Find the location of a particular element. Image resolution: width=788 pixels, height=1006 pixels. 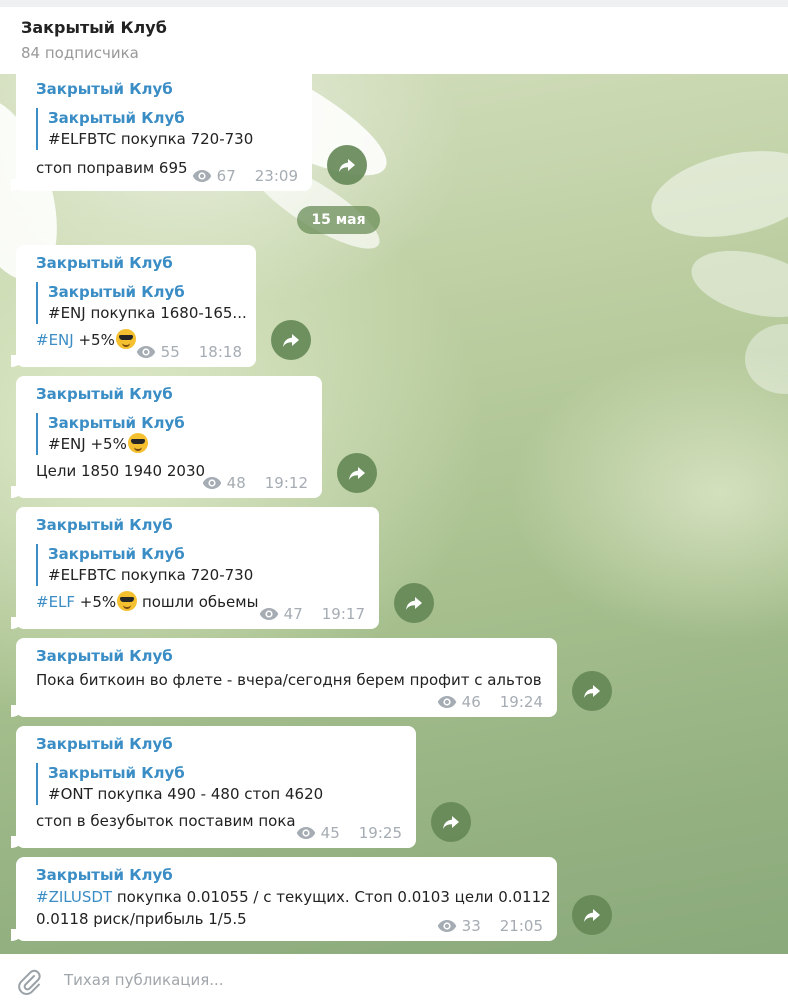

view-count: 47 is located at coordinates (293, 614).